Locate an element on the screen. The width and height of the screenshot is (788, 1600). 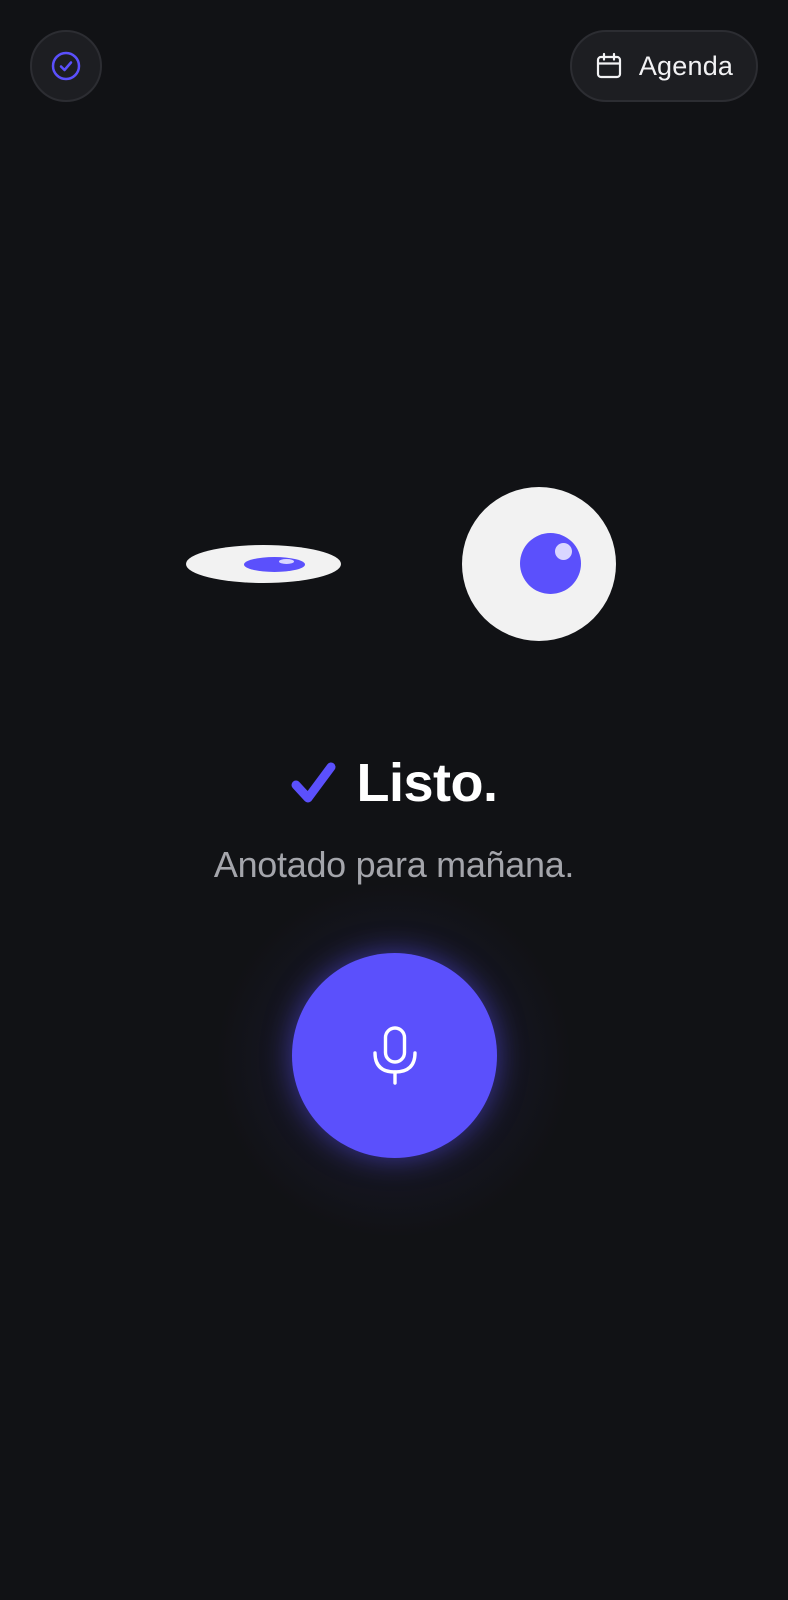
microphone-icon is located at coordinates (394, 1055).